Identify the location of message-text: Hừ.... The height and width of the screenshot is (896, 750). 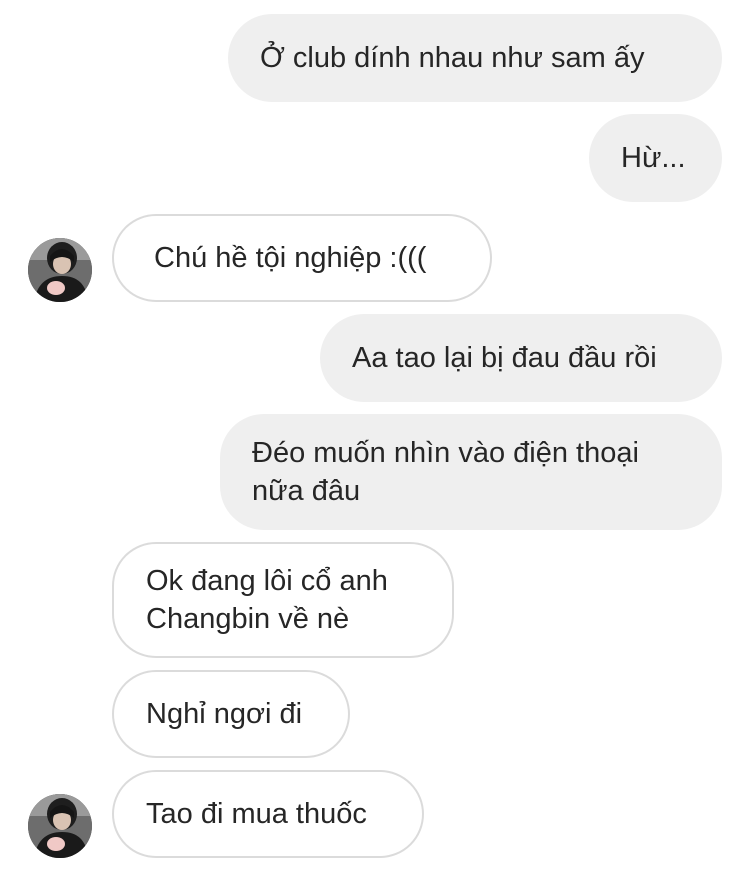
(653, 158).